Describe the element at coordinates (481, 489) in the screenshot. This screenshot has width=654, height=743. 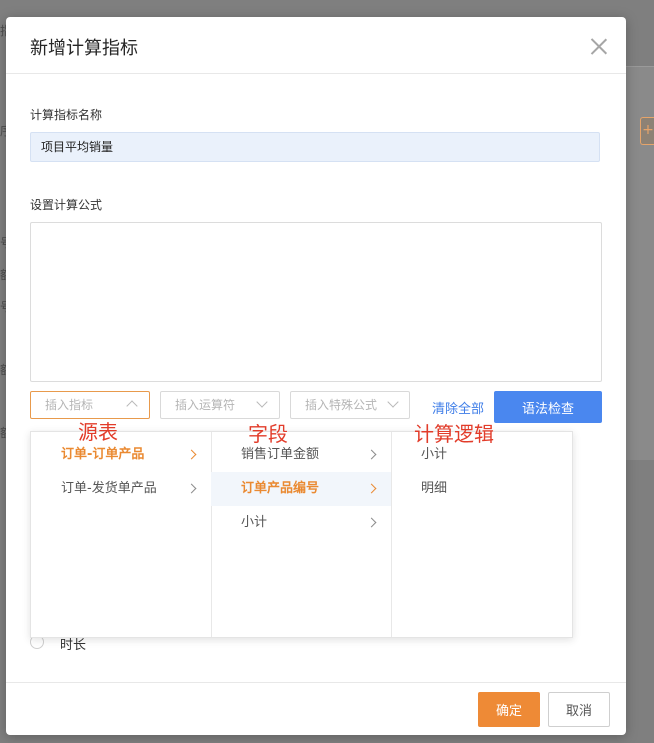
I see `calc-logic-option: 明细` at that location.